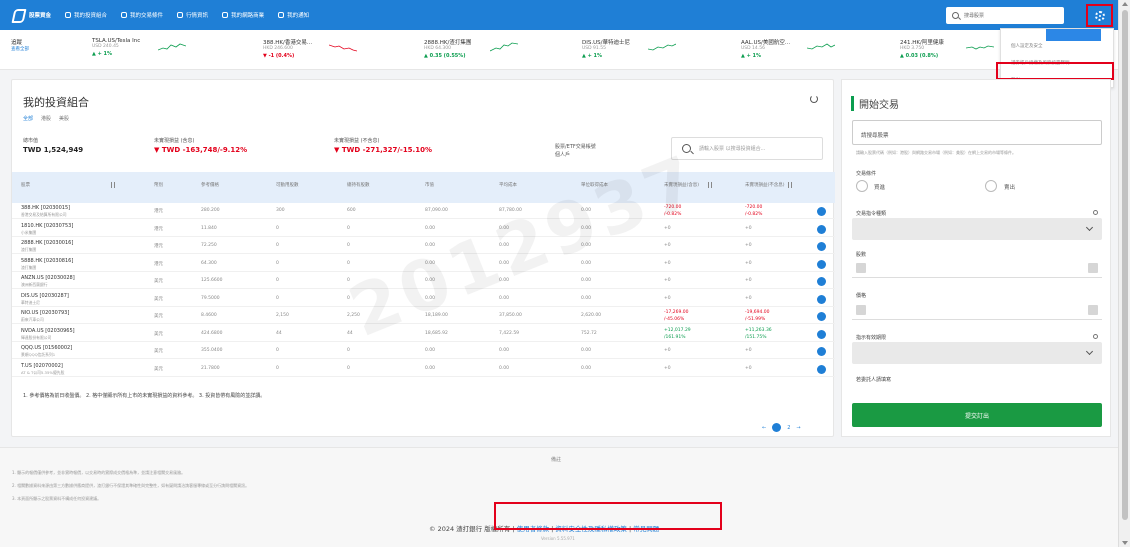  I want to click on nav-item-notifications: 我的通知, so click(293, 15).